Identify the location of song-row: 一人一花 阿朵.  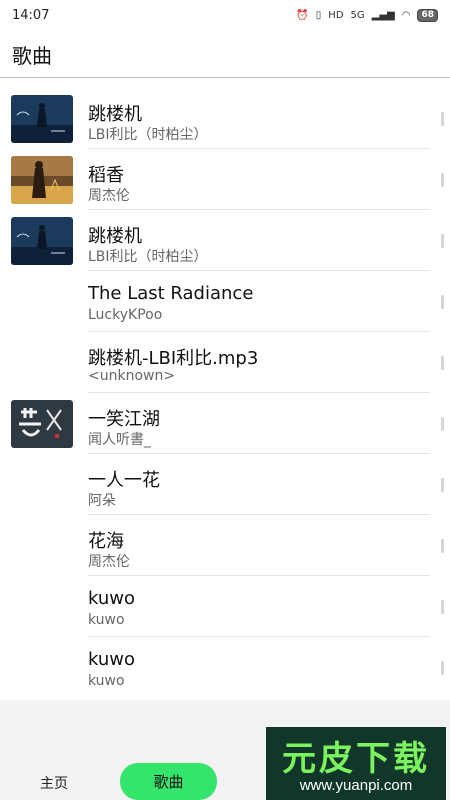
(225, 484).